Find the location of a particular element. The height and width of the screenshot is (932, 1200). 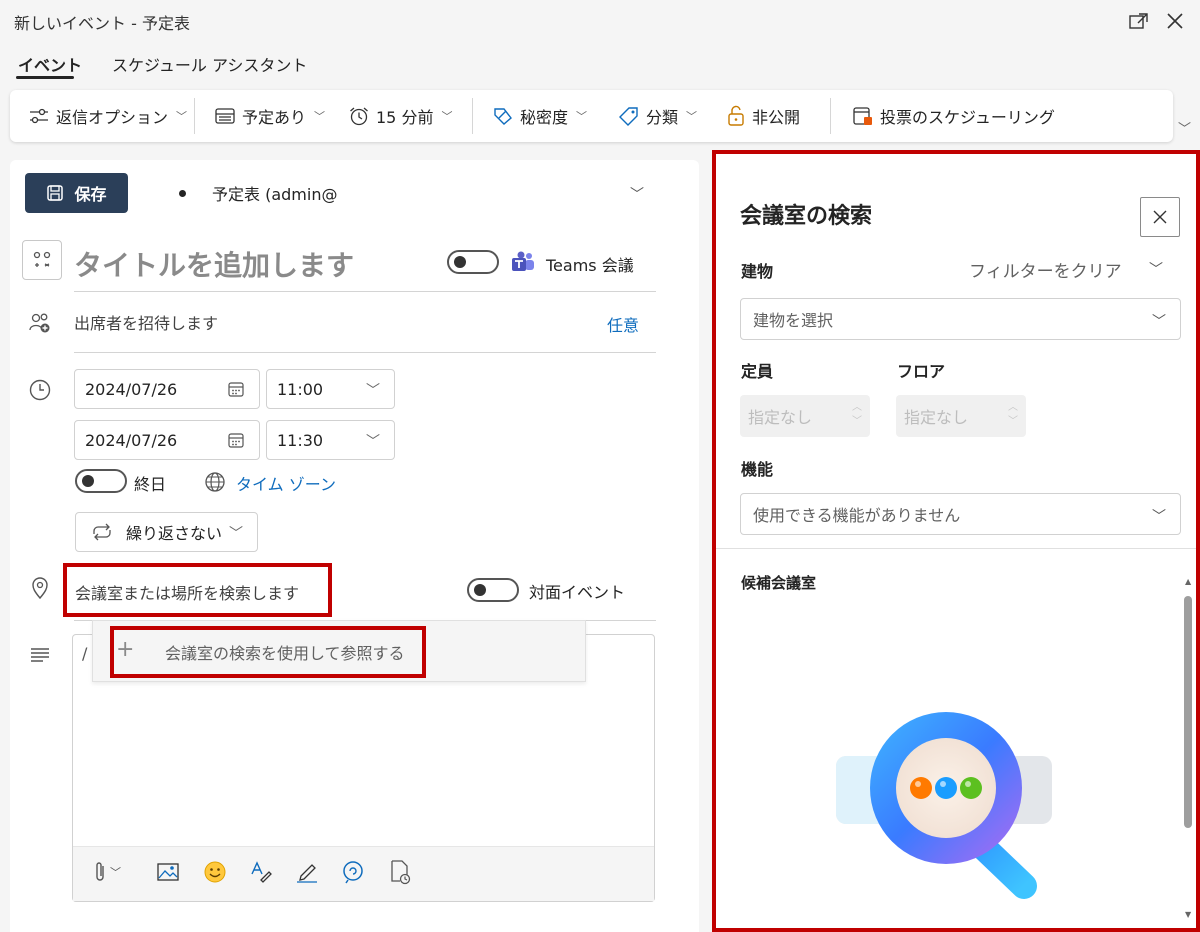

reply-options-button: 返信オプション ﹀ is located at coordinates (107, 116).